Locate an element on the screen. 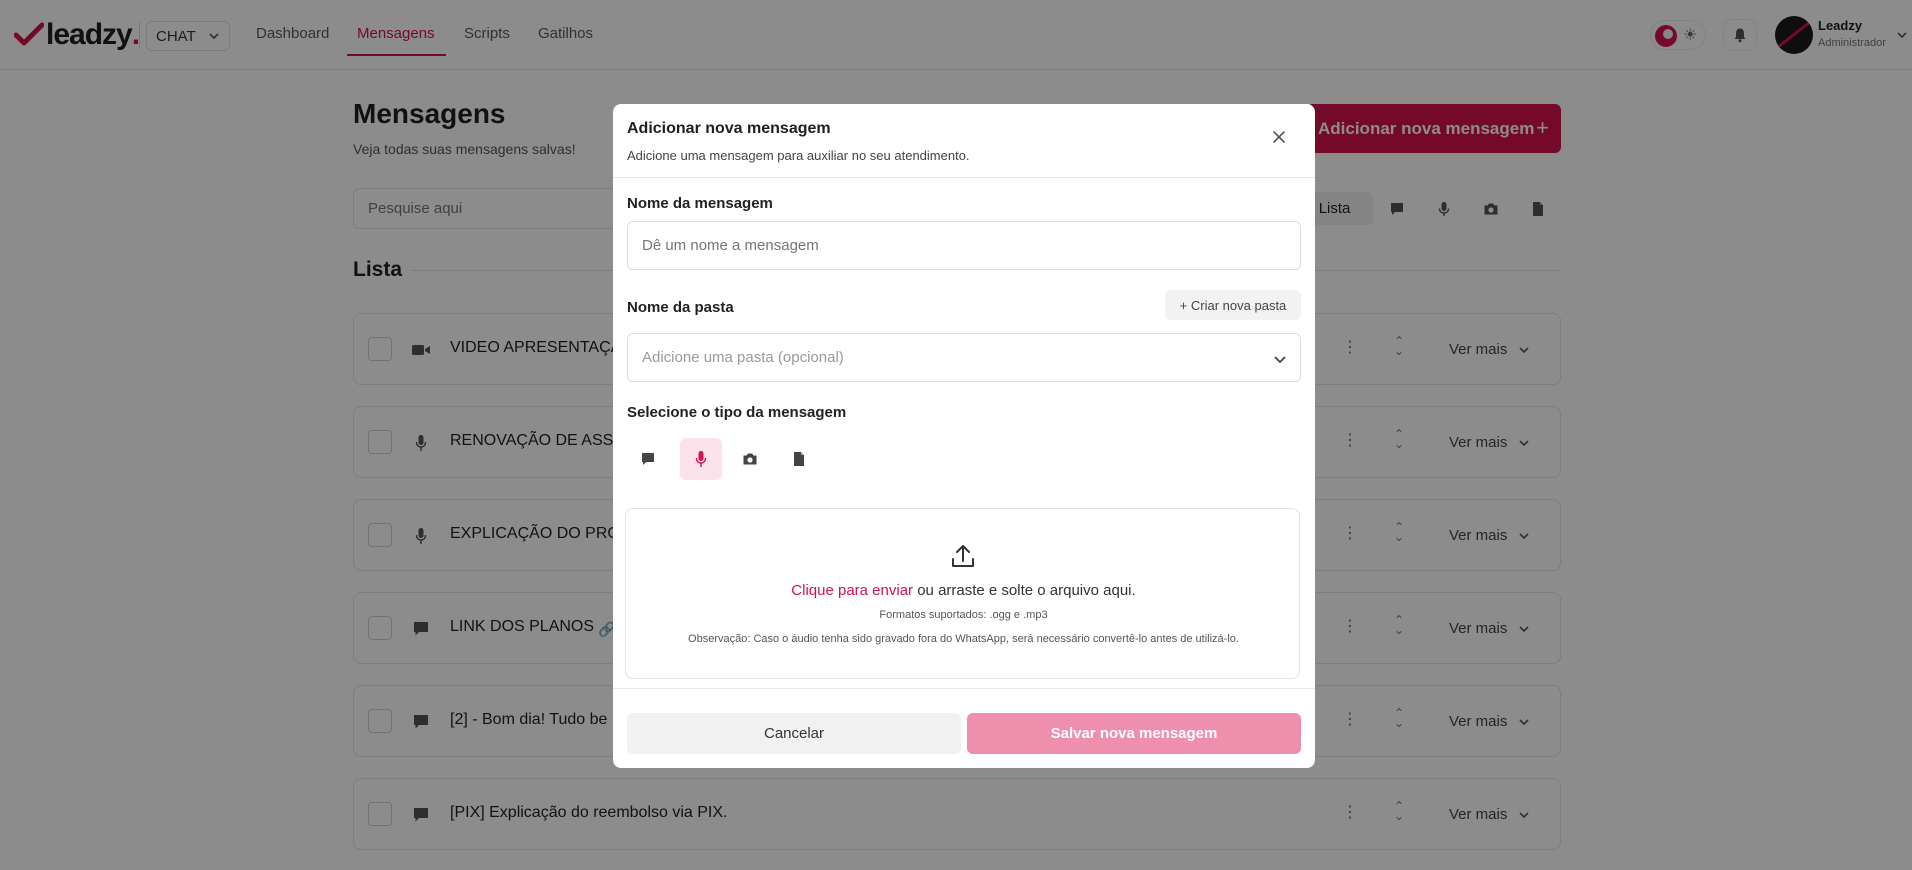  type-document-button is located at coordinates (799, 459).